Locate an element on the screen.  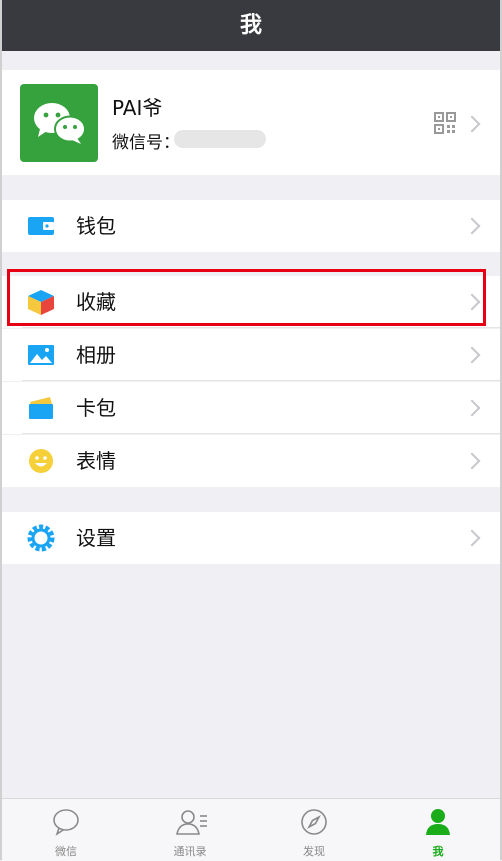
menu-label-album: 相册 is located at coordinates (96, 355).